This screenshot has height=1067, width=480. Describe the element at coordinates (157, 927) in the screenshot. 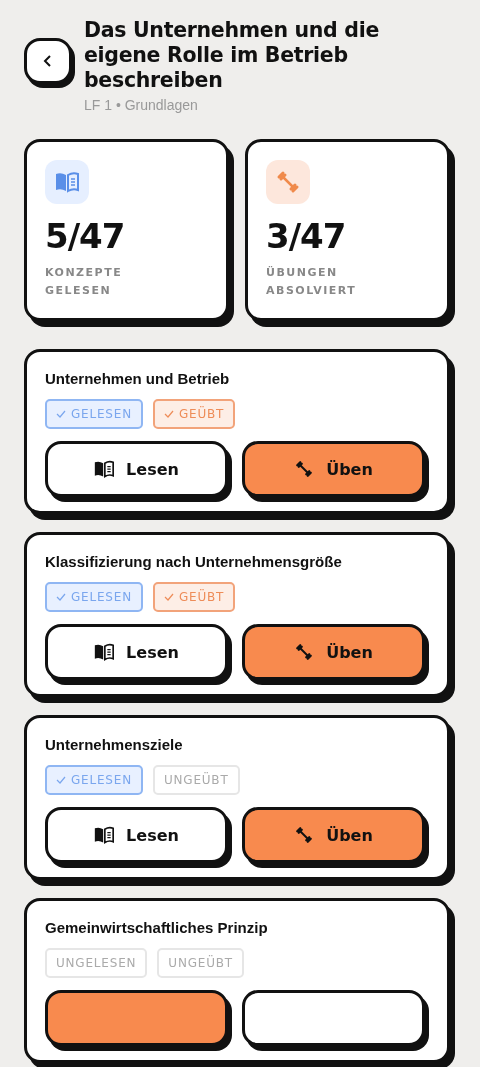

I see `topic-title: Gemeinwirtschaftliches Prinzip` at that location.